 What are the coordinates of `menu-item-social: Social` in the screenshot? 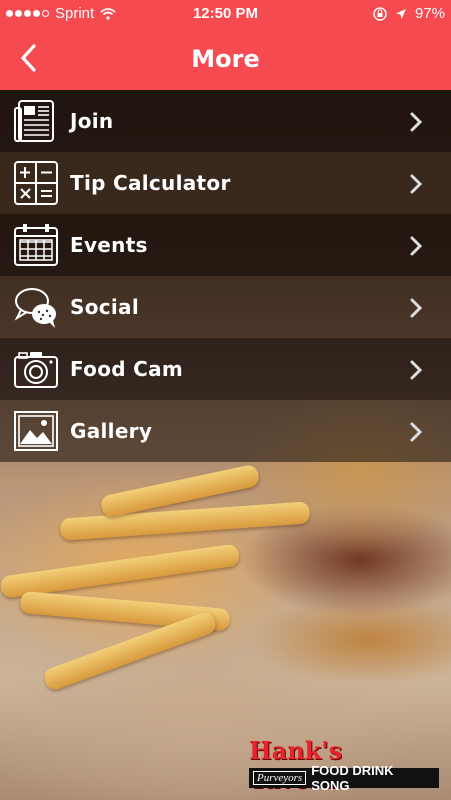 It's located at (225, 307).